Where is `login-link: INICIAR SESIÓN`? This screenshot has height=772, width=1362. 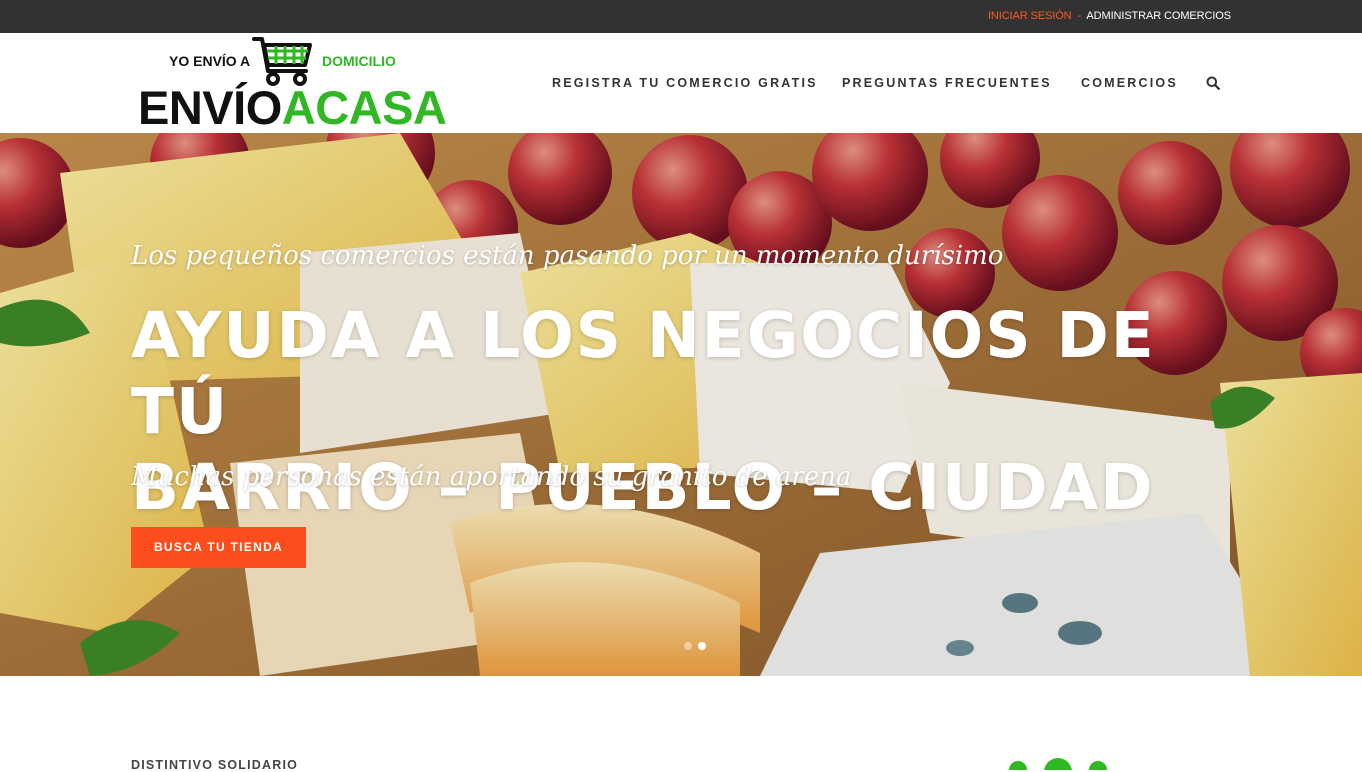
login-link: INICIAR SESIÓN is located at coordinates (1030, 16).